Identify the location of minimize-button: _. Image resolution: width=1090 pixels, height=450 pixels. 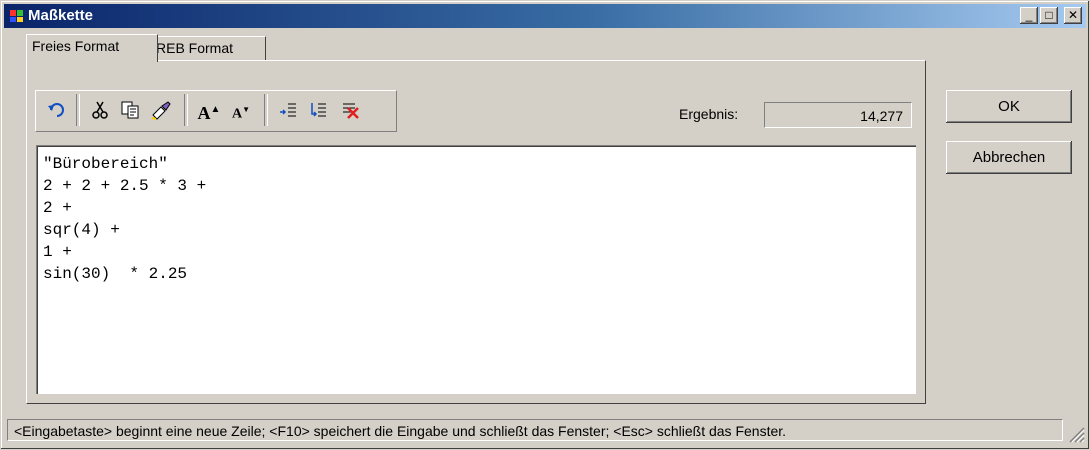
(1029, 15).